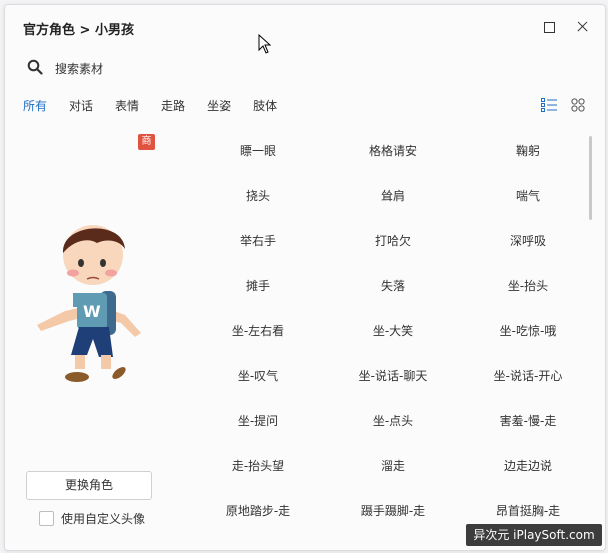 Image resolution: width=608 pixels, height=553 pixels. What do you see at coordinates (393, 330) in the screenshot?
I see `action-item: 坐-大笑` at bounding box center [393, 330].